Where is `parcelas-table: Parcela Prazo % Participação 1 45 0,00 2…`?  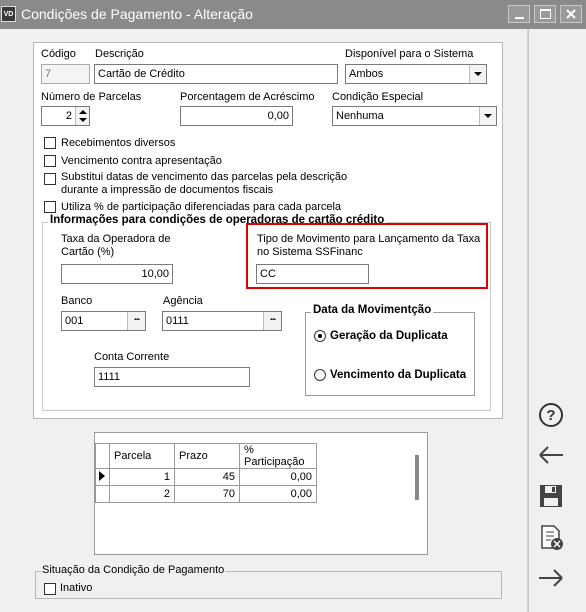
parcelas-table: Parcela Prazo % Participação 1 45 0,00 2… is located at coordinates (206, 473).